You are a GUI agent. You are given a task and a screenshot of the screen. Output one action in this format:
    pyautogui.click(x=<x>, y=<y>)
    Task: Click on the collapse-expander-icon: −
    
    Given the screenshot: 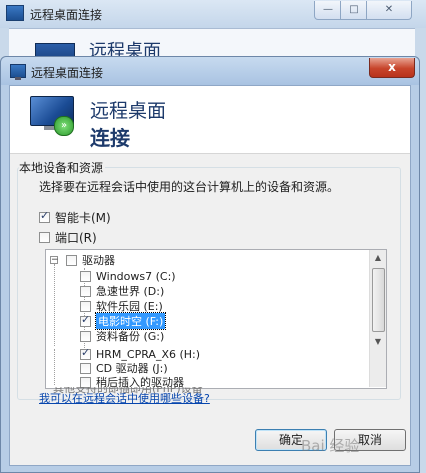 What is the action you would take?
    pyautogui.click(x=54, y=260)
    